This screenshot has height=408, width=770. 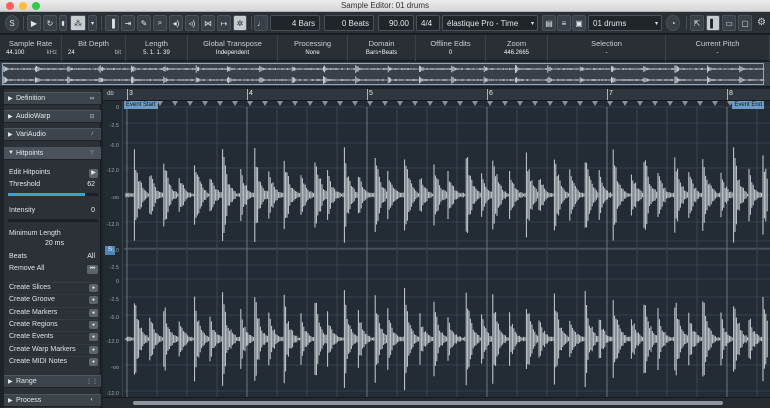 What do you see at coordinates (160, 23) in the screenshot?
I see `zoom-tool: ⌕` at bounding box center [160, 23].